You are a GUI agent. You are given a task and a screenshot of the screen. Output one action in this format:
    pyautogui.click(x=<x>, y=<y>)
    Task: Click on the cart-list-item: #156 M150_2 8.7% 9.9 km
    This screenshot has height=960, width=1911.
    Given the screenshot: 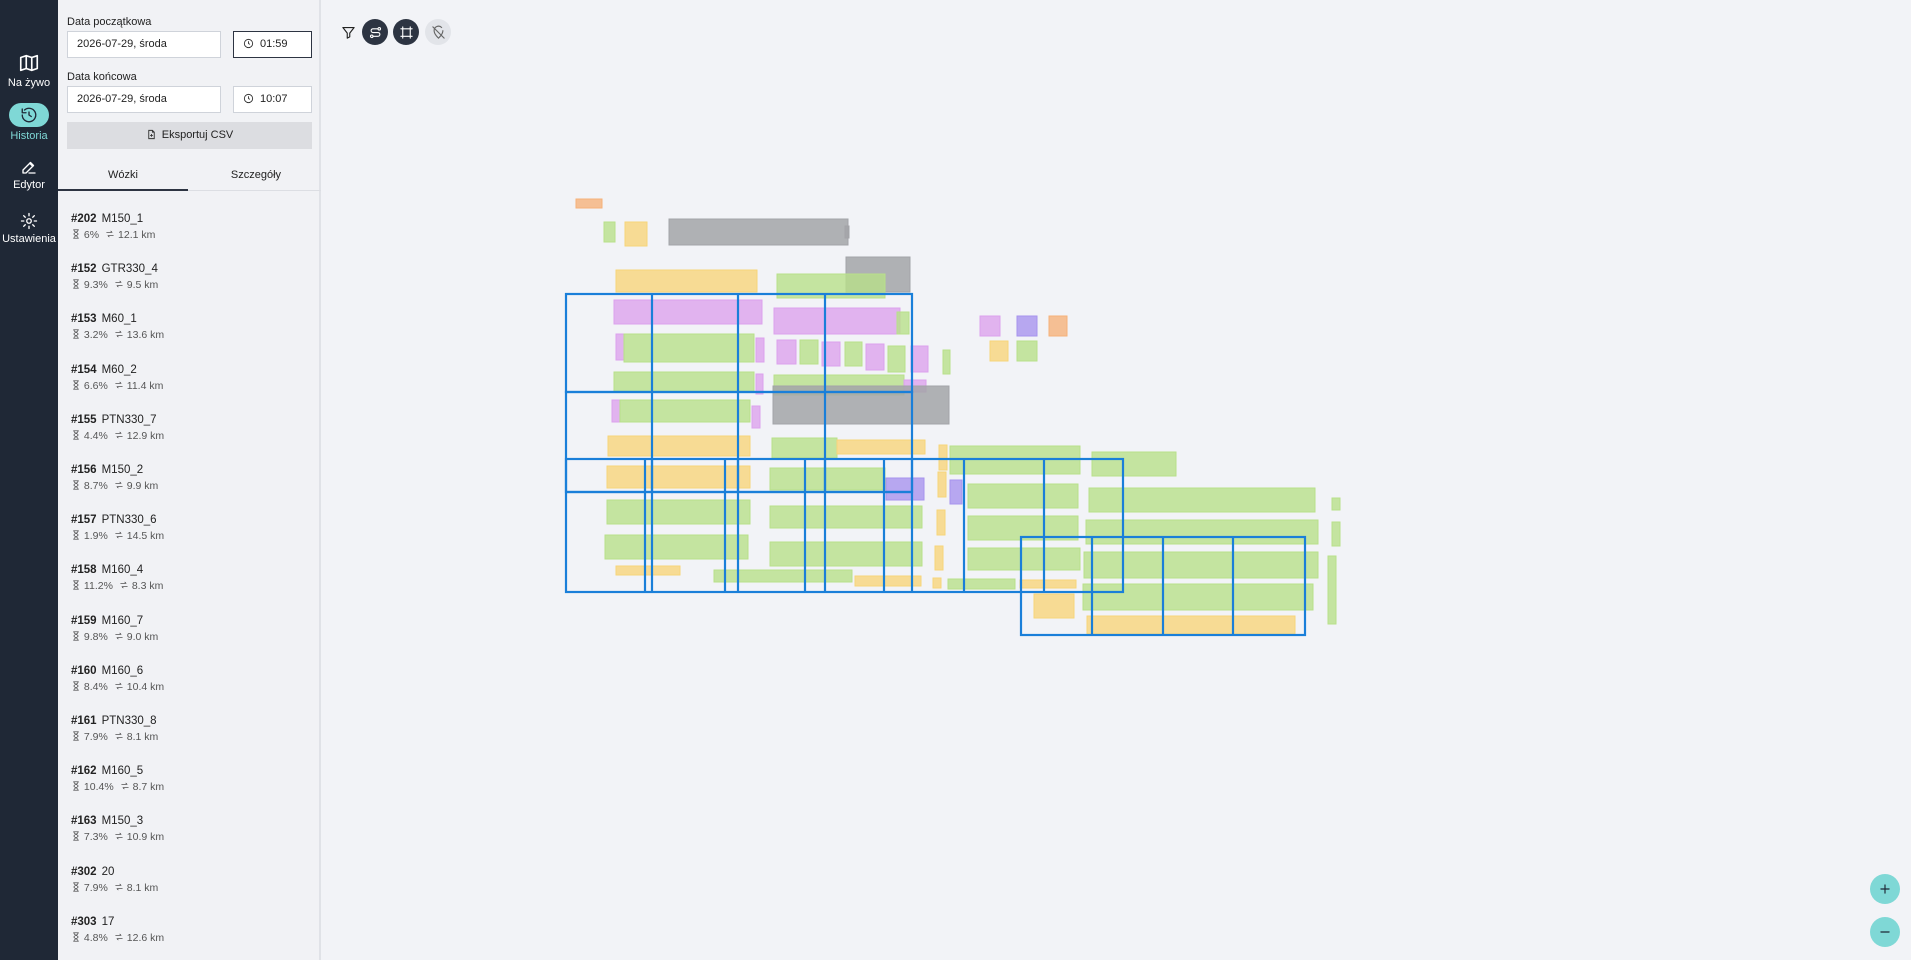 What is the action you would take?
    pyautogui.click(x=189, y=479)
    